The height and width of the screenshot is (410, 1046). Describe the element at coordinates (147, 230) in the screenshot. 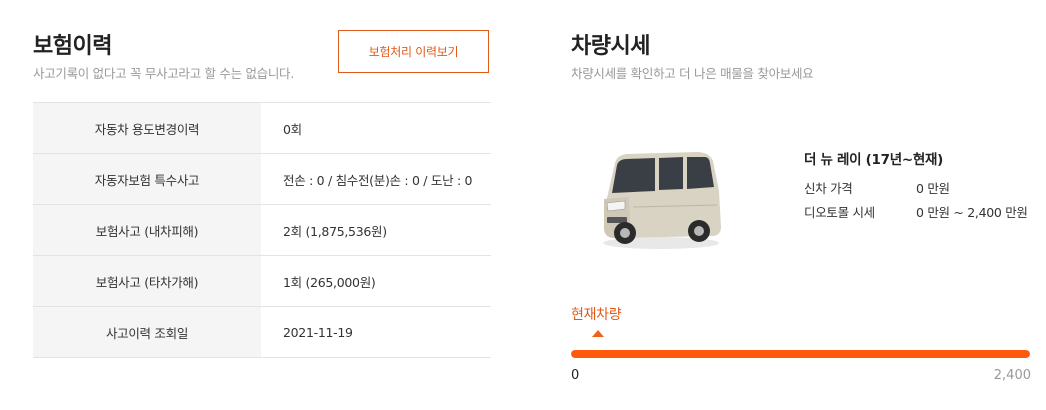

I see `row-label: 보험사고 (내차피해)` at that location.